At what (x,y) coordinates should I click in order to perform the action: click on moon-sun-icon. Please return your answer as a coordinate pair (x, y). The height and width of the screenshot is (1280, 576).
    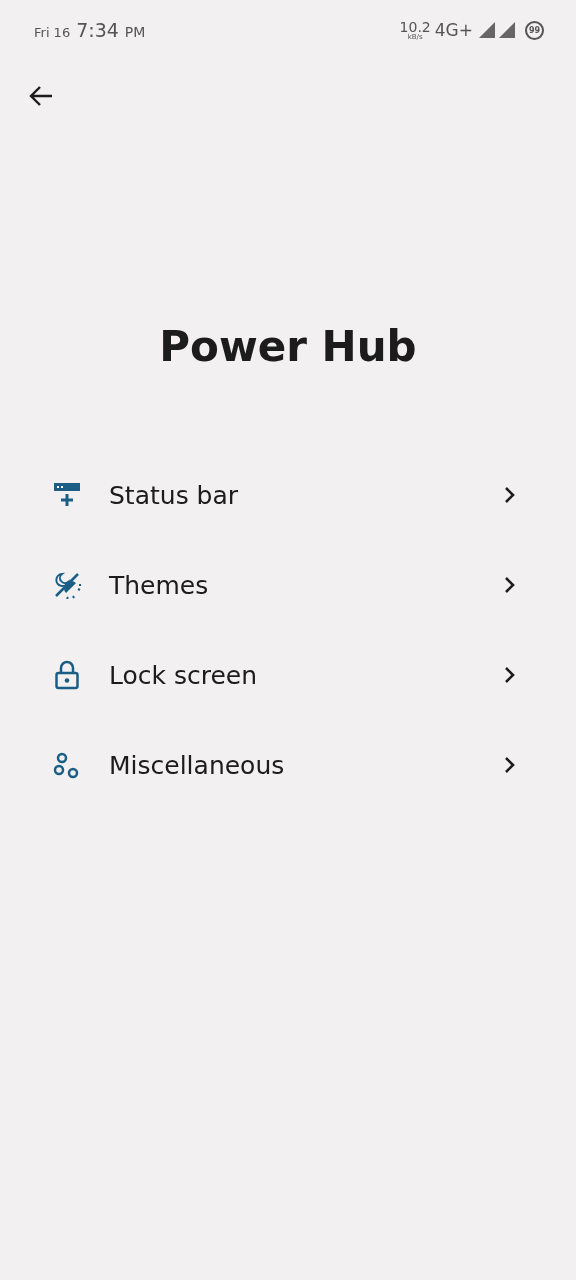
    Looking at the image, I should click on (67, 585).